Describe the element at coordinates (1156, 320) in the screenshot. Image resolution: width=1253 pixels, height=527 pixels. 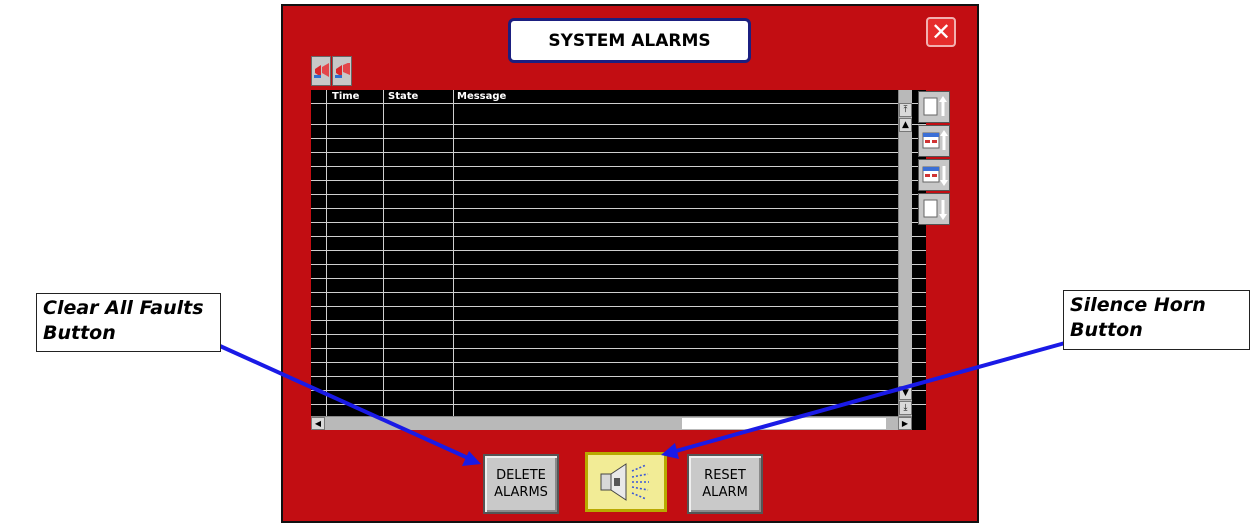
I see `silence-horn-callout: Silence Horn Button` at that location.